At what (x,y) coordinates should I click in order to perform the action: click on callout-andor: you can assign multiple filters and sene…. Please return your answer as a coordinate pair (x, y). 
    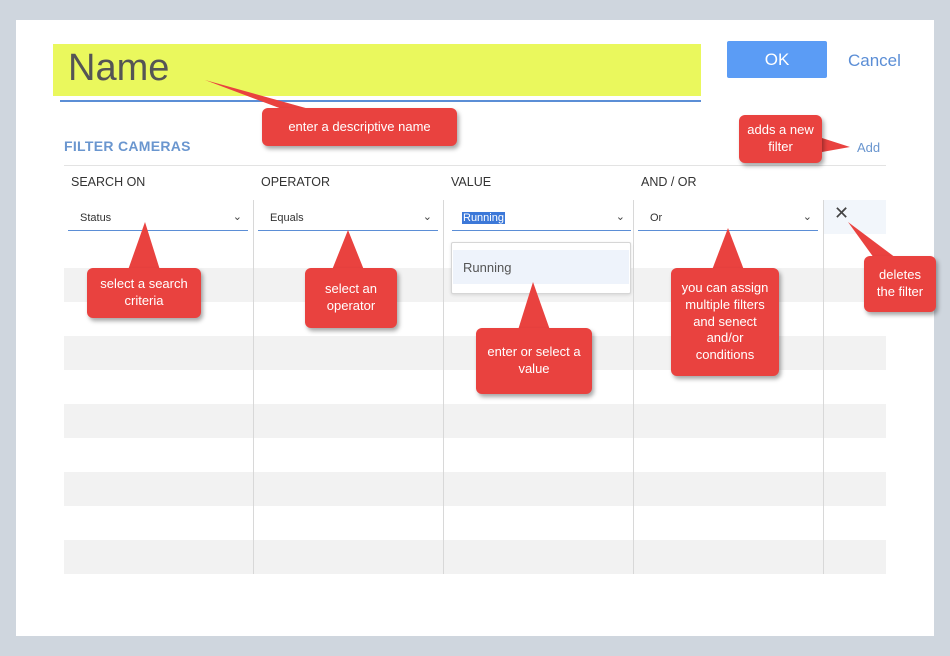
    Looking at the image, I should click on (725, 322).